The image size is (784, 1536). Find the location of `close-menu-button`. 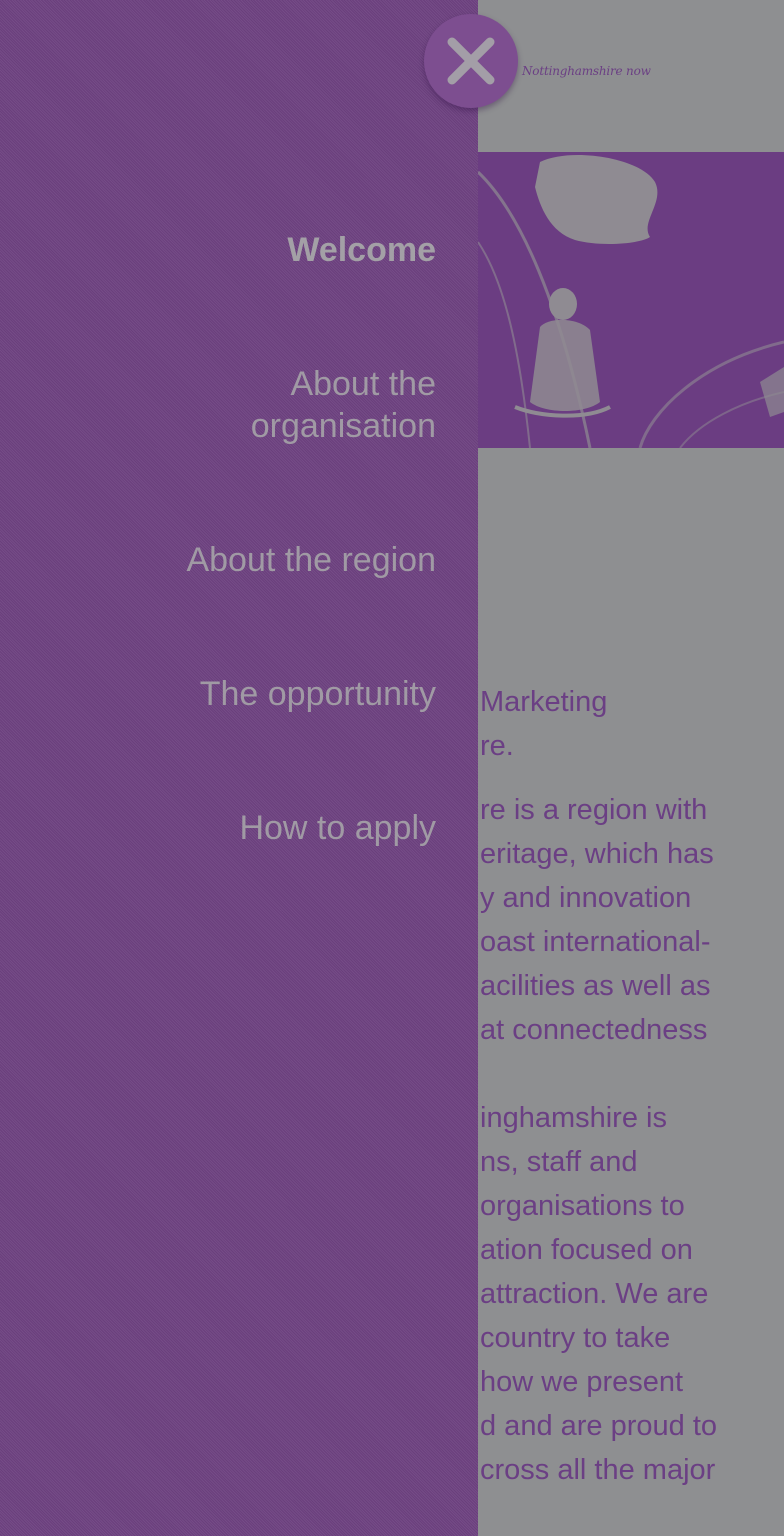

close-menu-button is located at coordinates (471, 61).